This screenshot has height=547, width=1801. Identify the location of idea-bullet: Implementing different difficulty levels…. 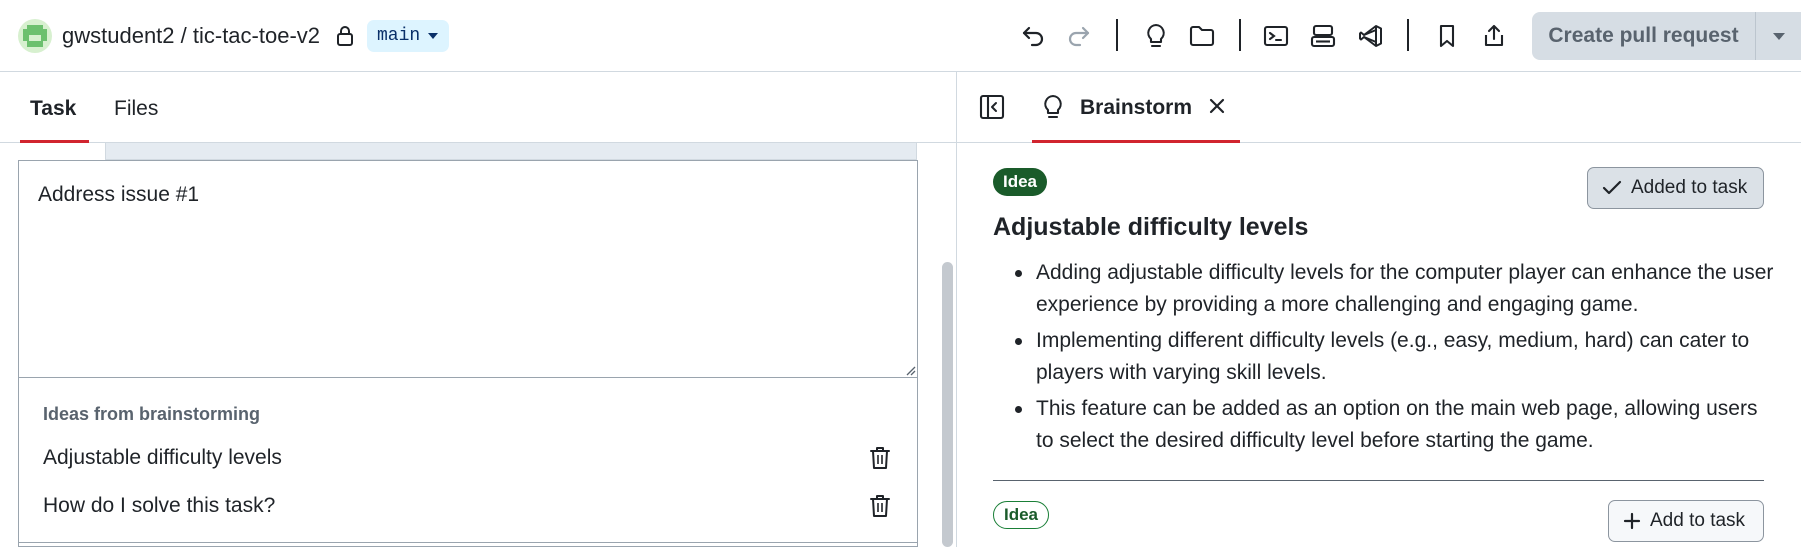
(1395, 357).